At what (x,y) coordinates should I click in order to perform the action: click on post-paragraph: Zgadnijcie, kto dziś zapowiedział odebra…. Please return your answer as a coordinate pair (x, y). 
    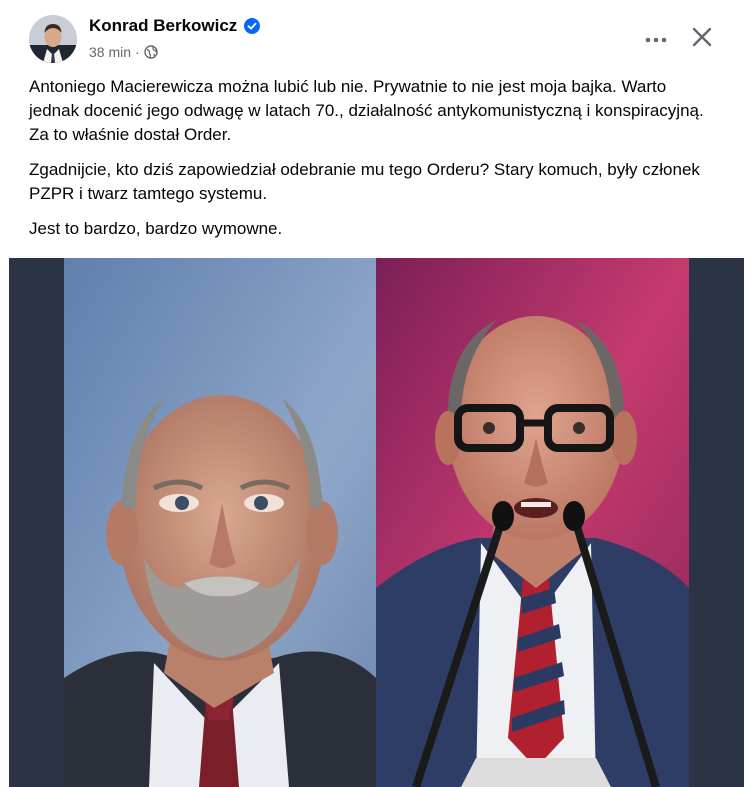
    Looking at the image, I should click on (364, 181).